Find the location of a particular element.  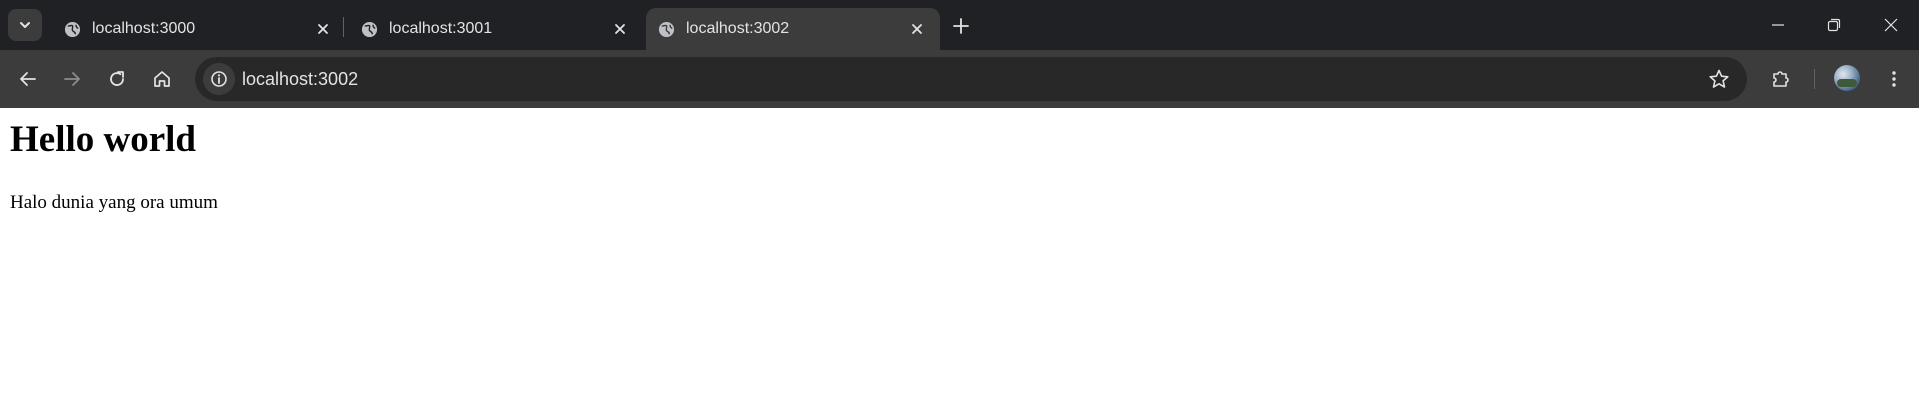

plus-icon is located at coordinates (961, 26).